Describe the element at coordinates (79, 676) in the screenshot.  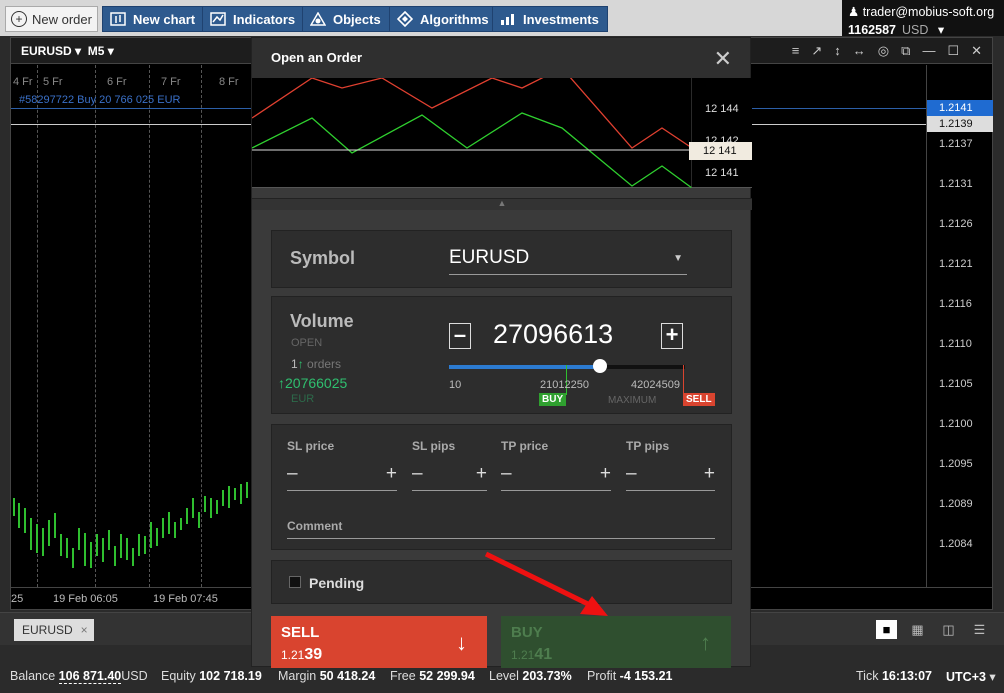
I see `balance: Balance 106 871.40USD` at that location.